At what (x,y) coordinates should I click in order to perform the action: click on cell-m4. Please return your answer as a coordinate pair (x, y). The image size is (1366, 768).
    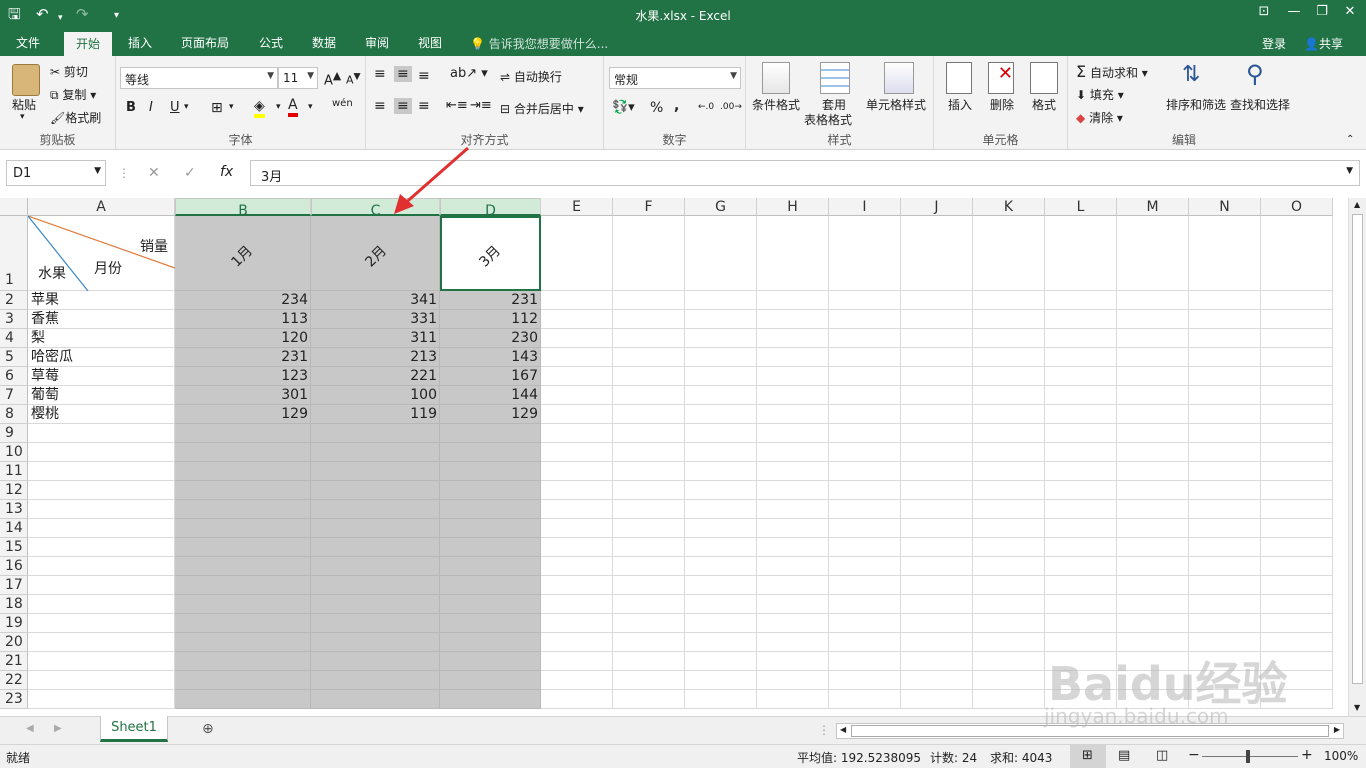
    Looking at the image, I should click on (1153, 338).